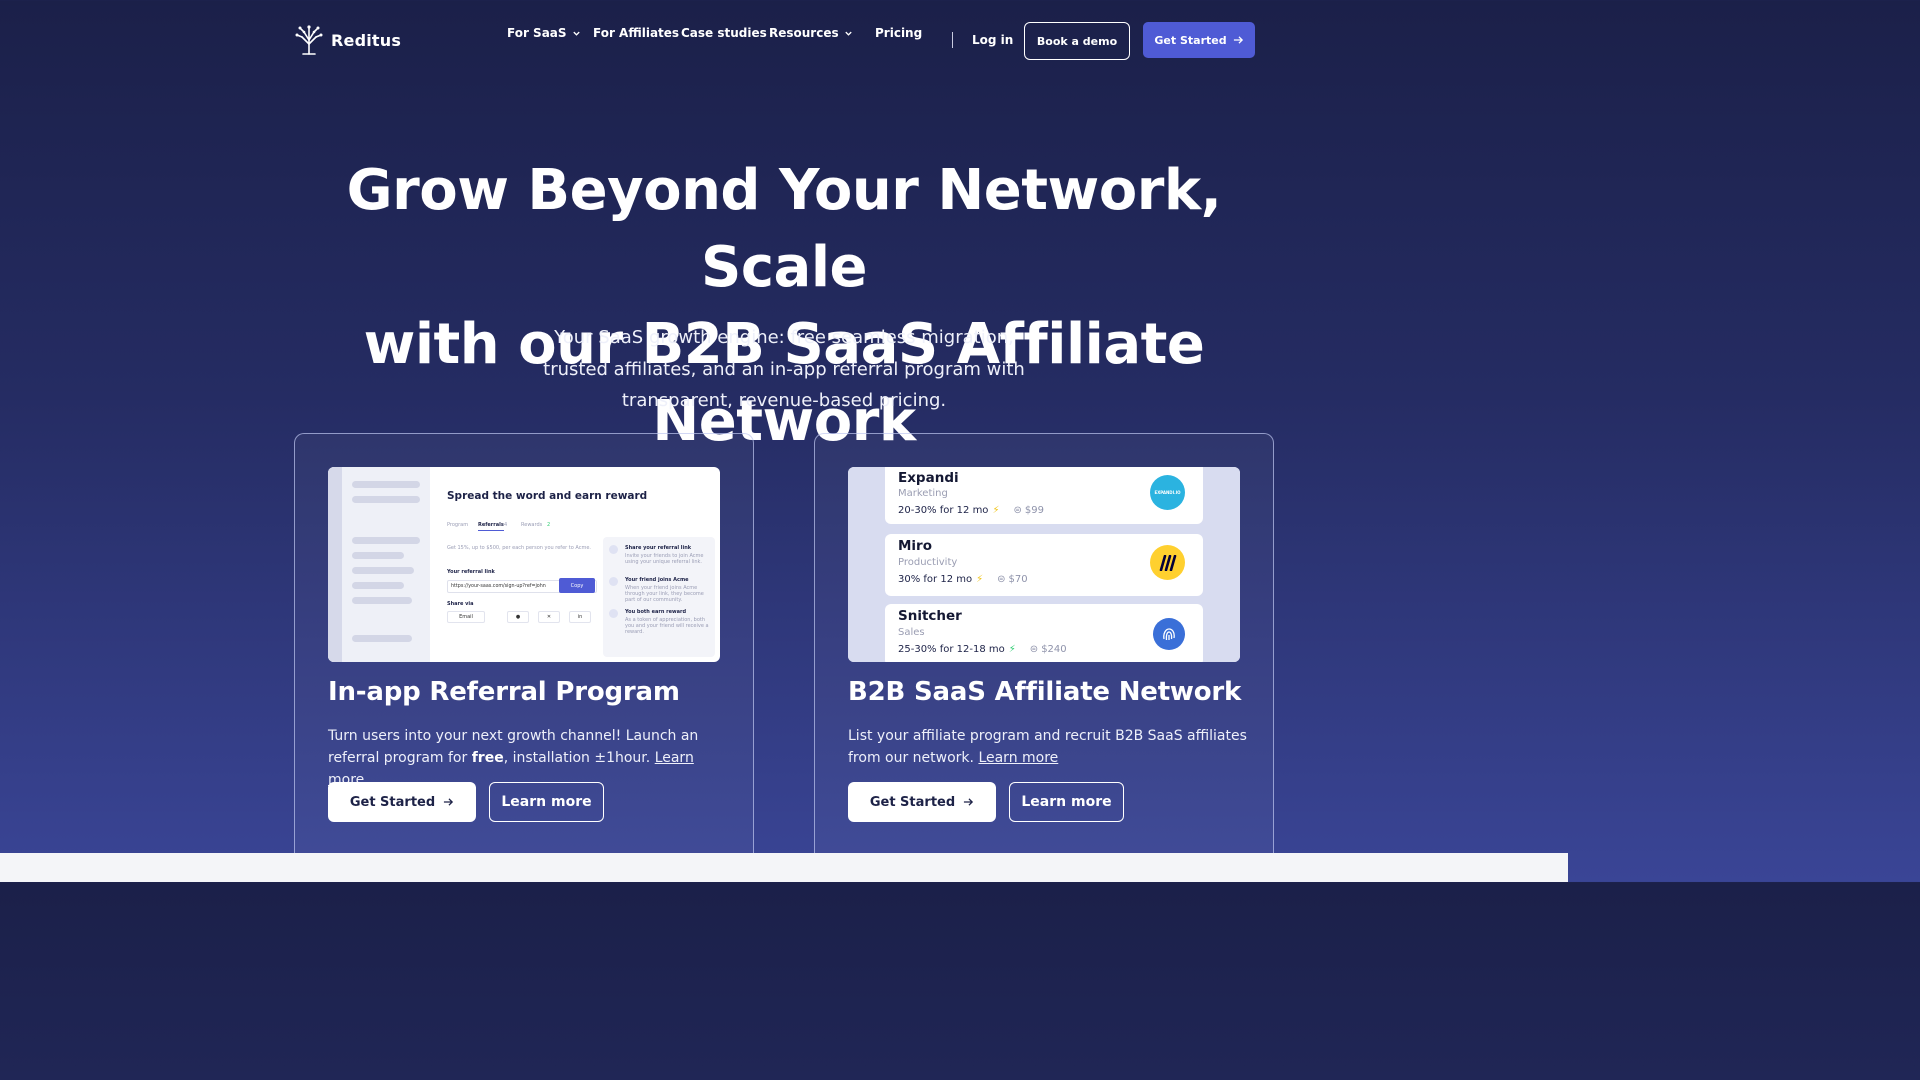  Describe the element at coordinates (951, 649) in the screenshot. I see `affiliate-commission: 25-30% for 12-18 mo` at that location.